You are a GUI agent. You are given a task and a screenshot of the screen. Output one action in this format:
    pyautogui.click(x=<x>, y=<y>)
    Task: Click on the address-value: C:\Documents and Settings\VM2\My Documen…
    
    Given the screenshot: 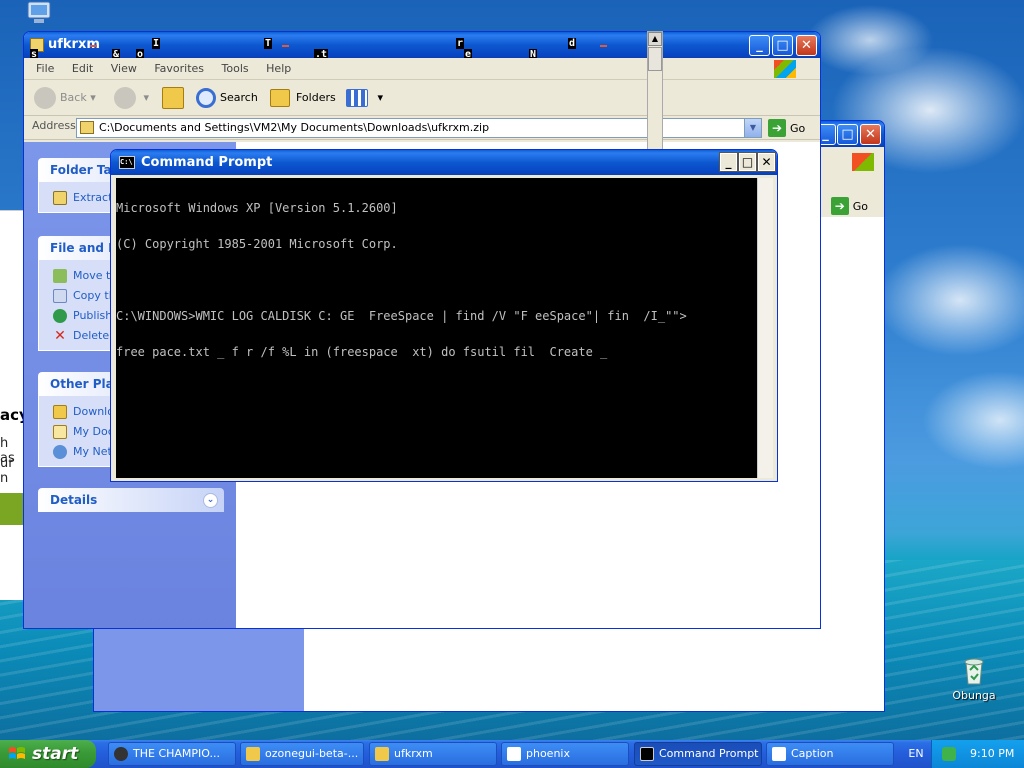 What is the action you would take?
    pyautogui.click(x=294, y=127)
    